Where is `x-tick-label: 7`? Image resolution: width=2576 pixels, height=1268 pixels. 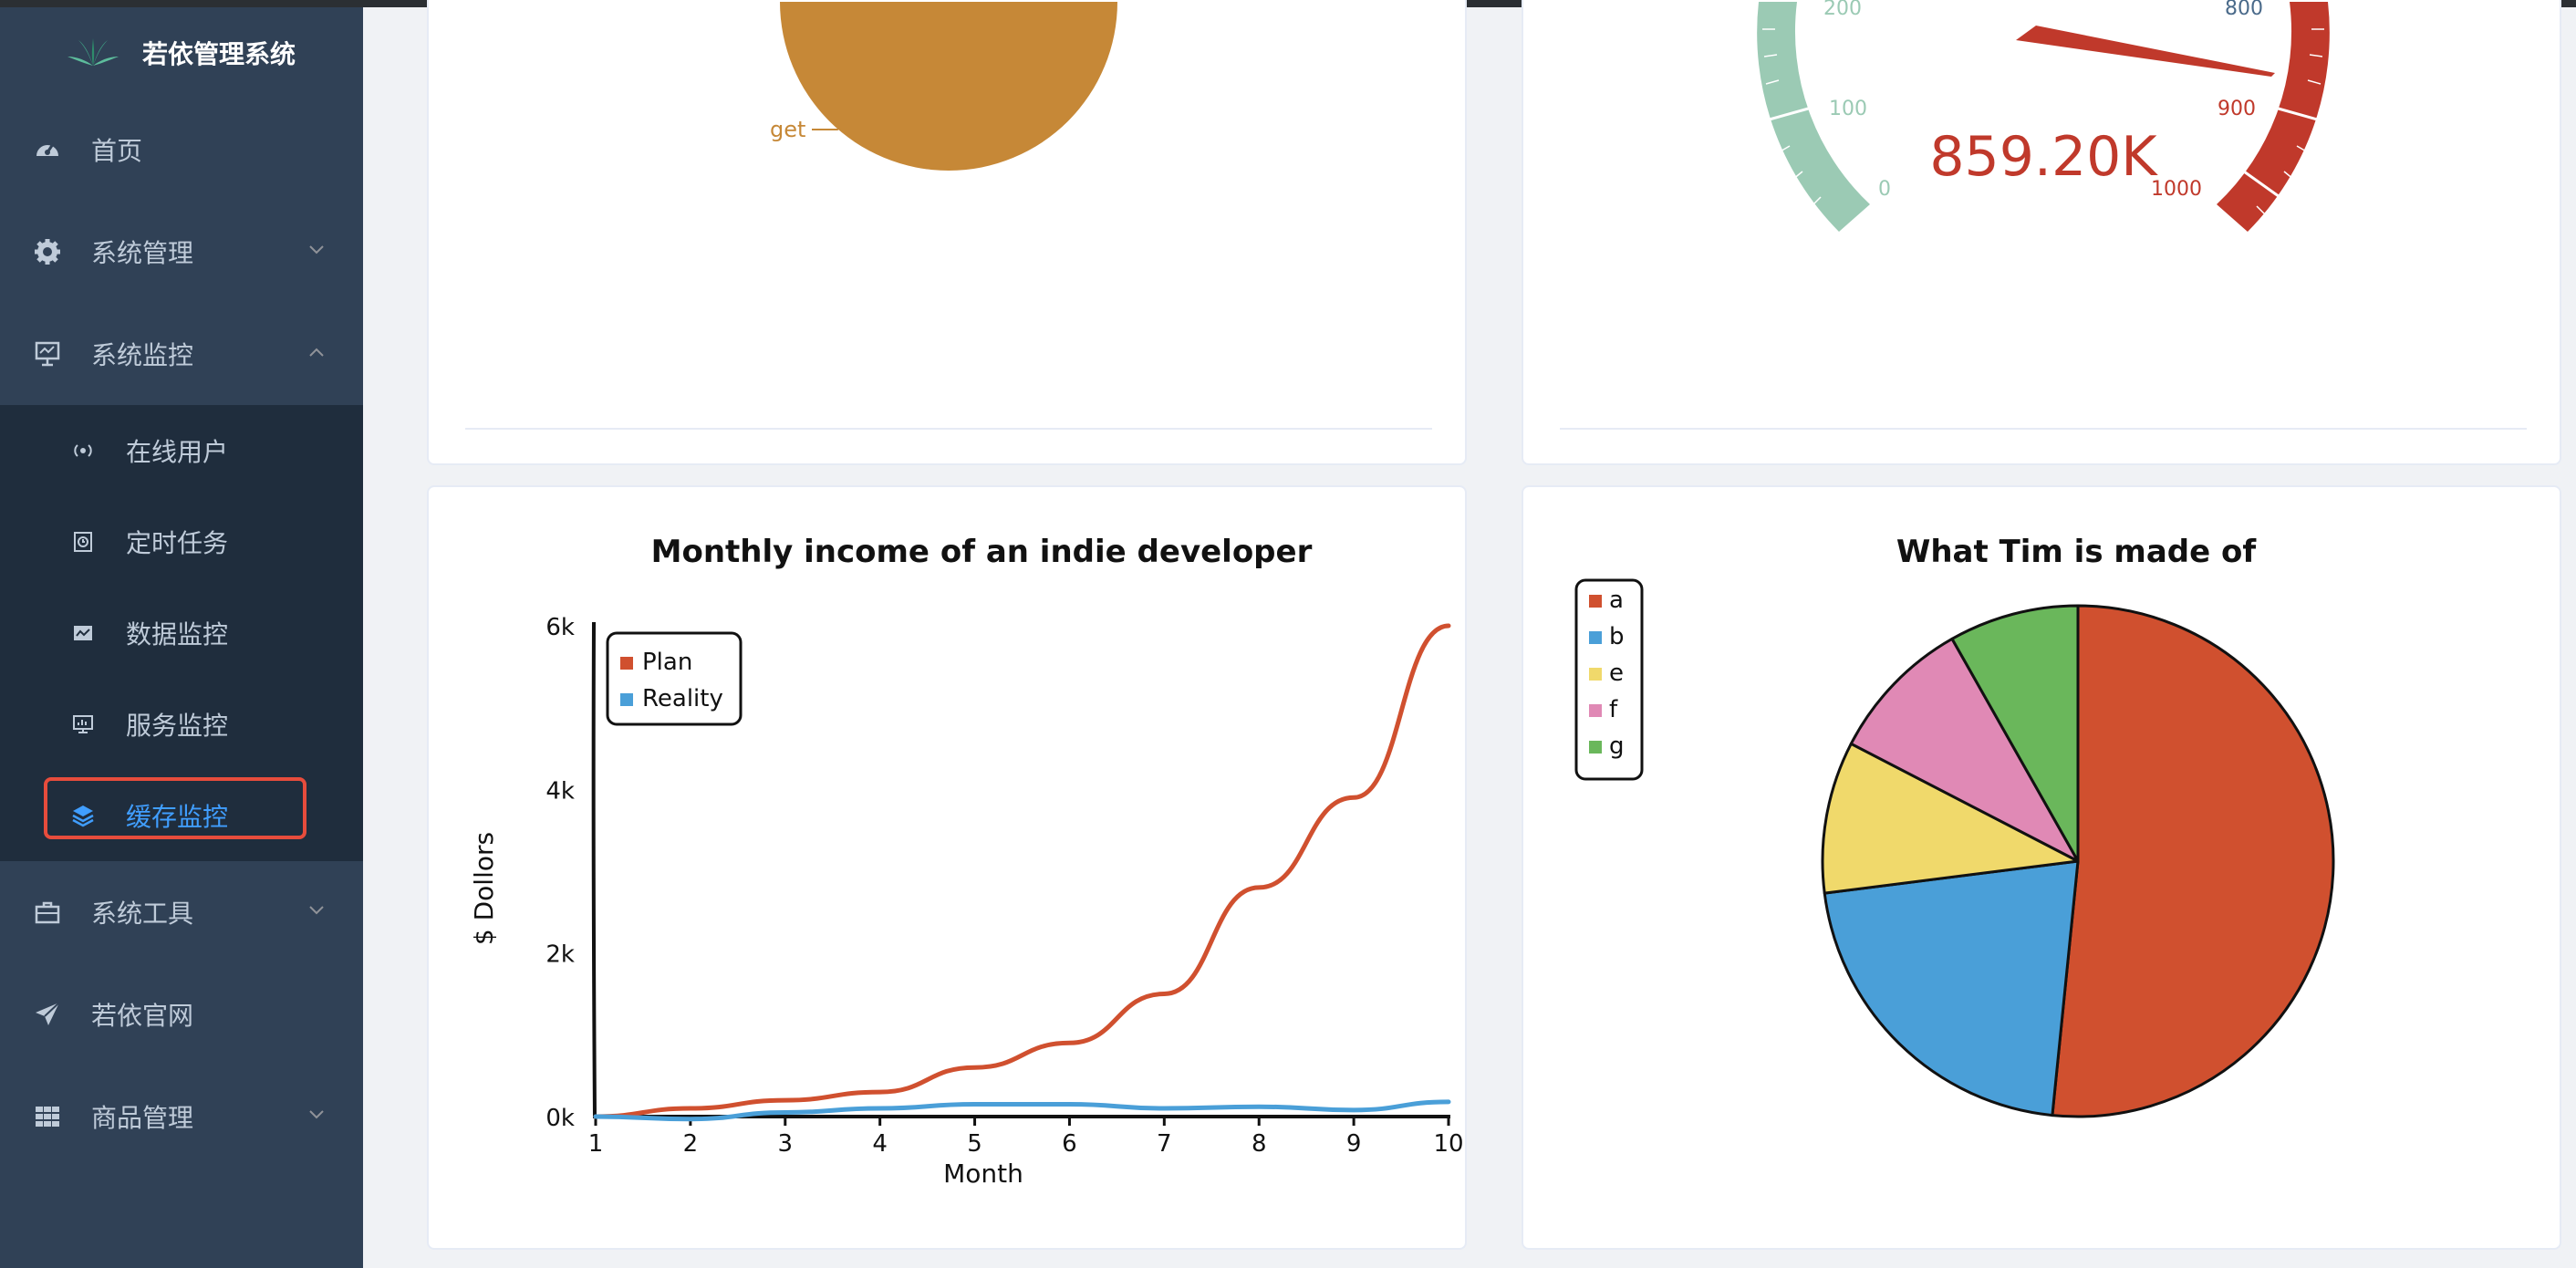
x-tick-label: 7 is located at coordinates (1165, 1144).